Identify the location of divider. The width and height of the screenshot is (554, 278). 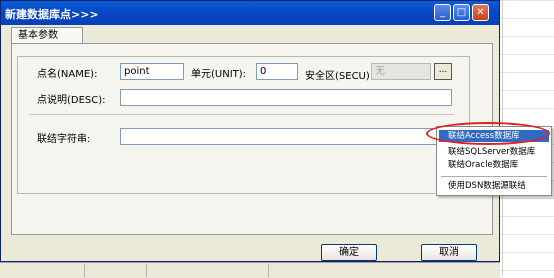
(241, 114).